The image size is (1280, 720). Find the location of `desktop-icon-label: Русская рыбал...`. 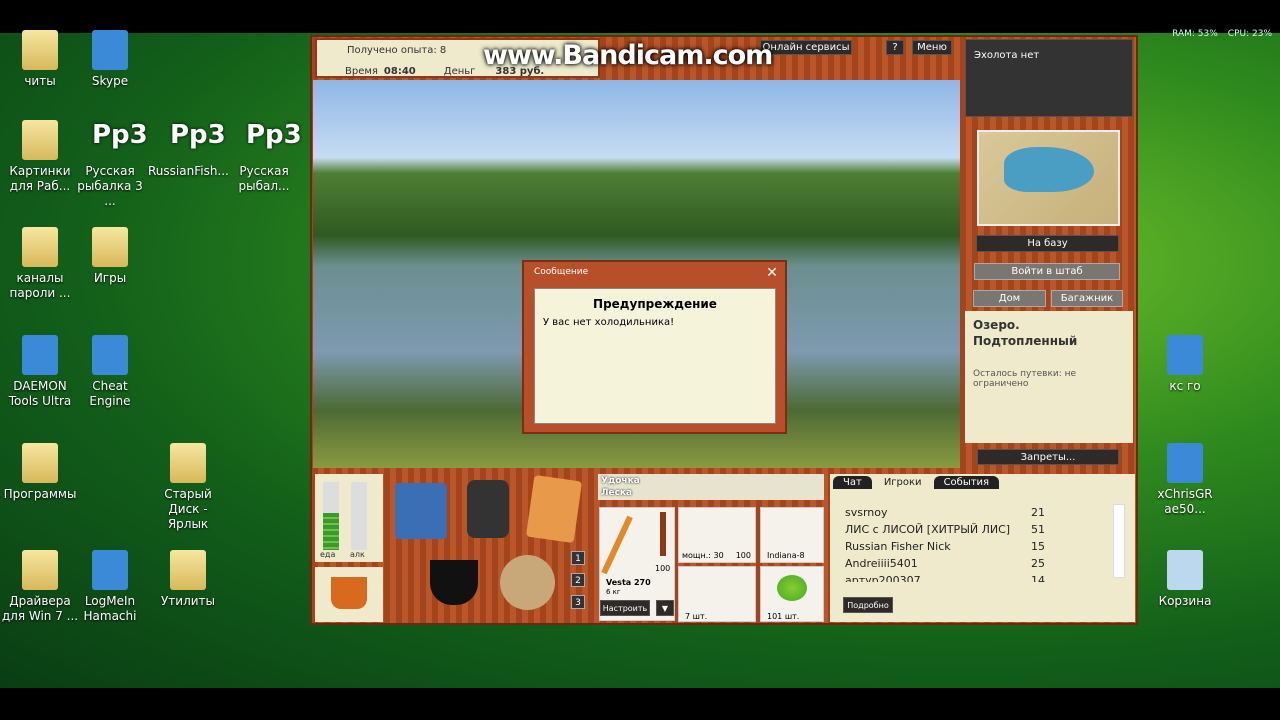

desktop-icon-label: Русская рыбал... is located at coordinates (264, 178).